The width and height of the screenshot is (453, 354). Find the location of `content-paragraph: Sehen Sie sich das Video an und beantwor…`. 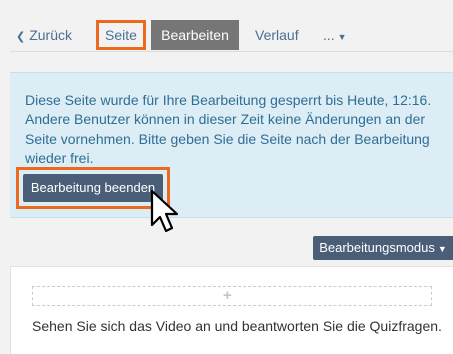

content-paragraph: Sehen Sie sich das Video an und beantwor… is located at coordinates (237, 326).